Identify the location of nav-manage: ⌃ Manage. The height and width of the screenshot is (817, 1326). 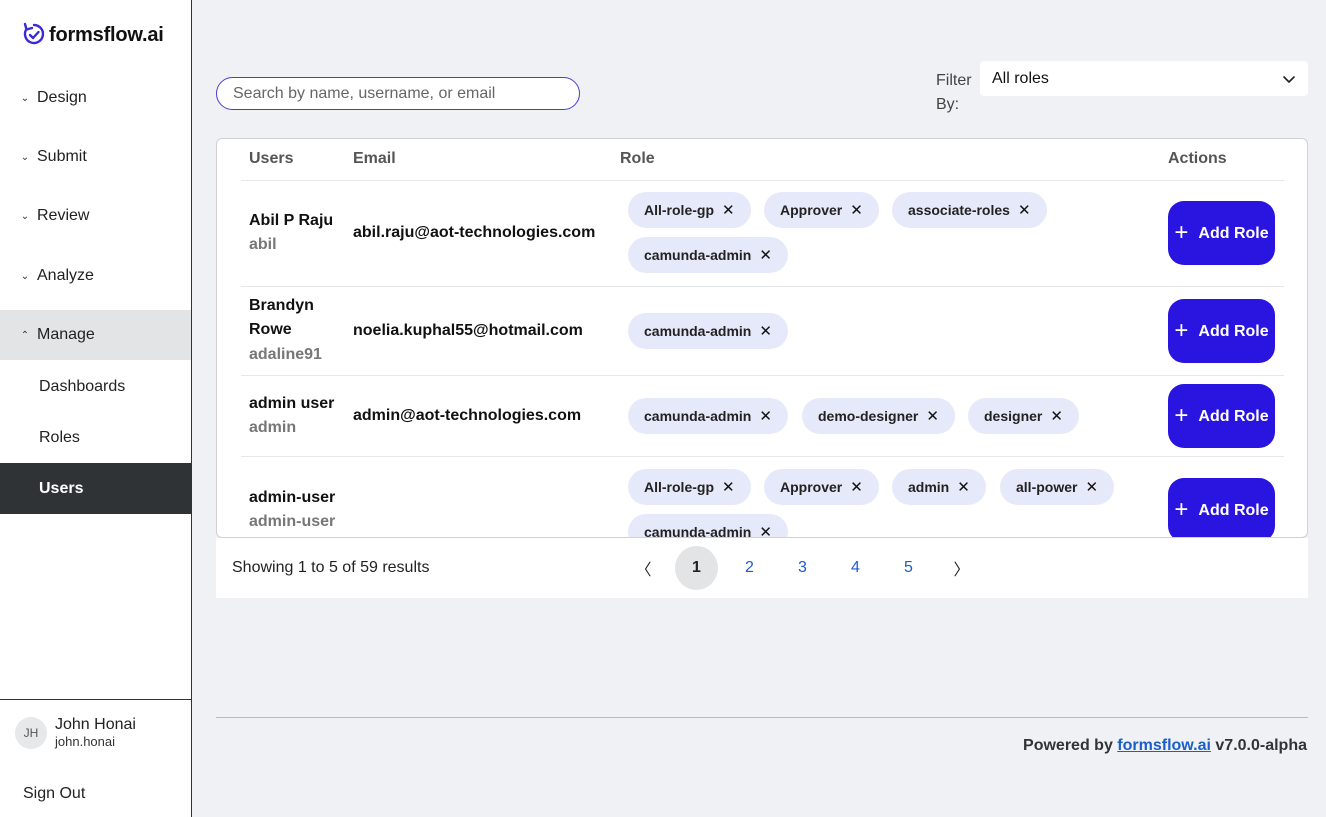
(95, 335).